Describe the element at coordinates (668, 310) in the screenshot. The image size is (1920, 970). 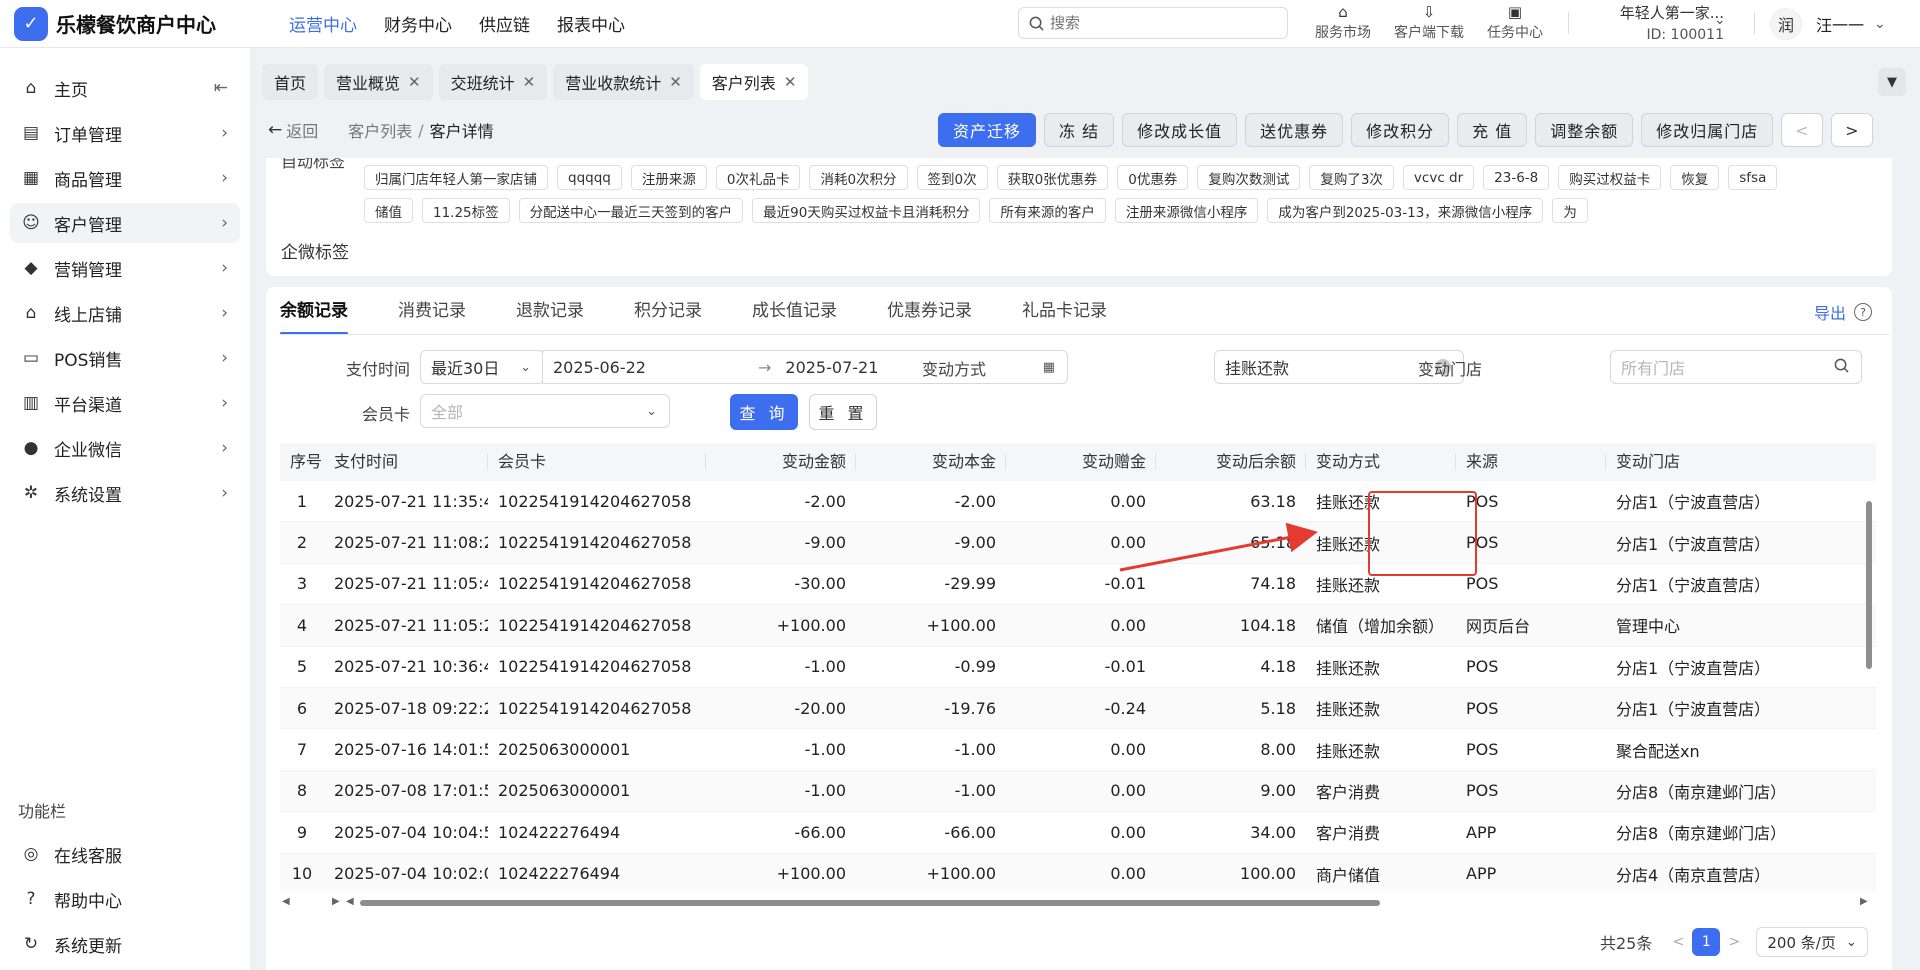
I see `tab-points-records: 积分记录` at that location.